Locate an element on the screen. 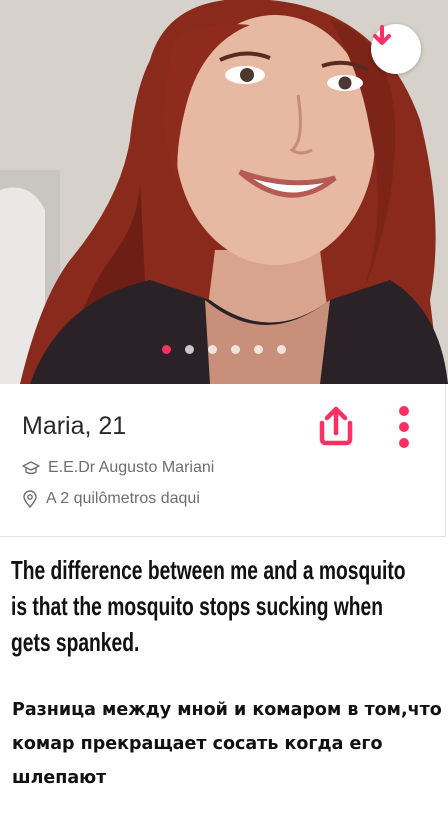 This screenshot has height=818, width=448. distance-text: A 2 quilômetros daqui is located at coordinates (123, 498).